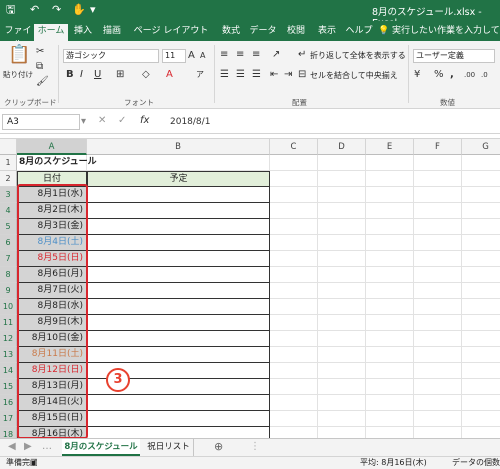  I want to click on date-cell: 8月10日(金), so click(52, 339).